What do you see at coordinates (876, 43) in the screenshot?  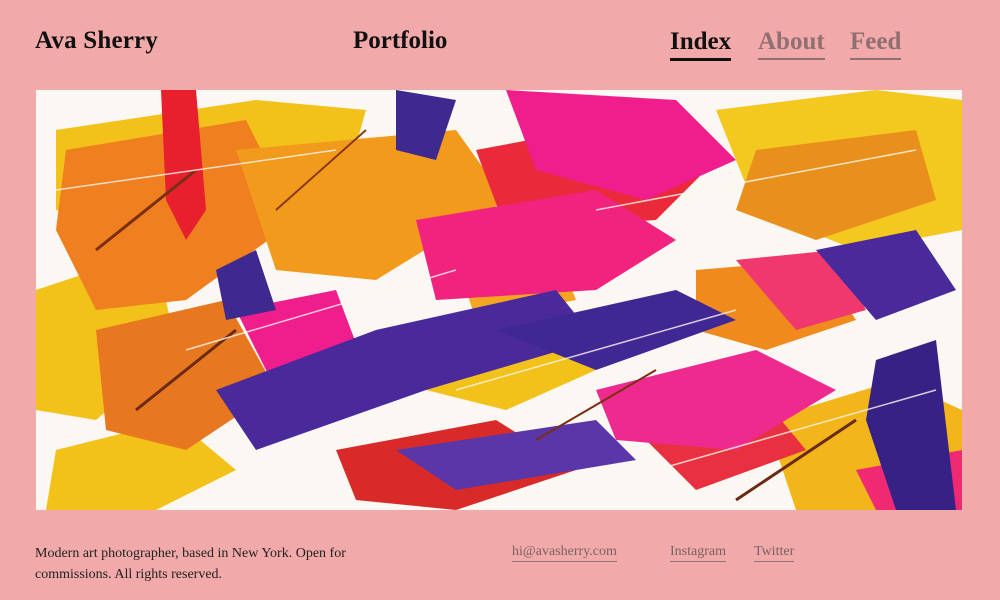 I see `nav-link-feed: Feed` at bounding box center [876, 43].